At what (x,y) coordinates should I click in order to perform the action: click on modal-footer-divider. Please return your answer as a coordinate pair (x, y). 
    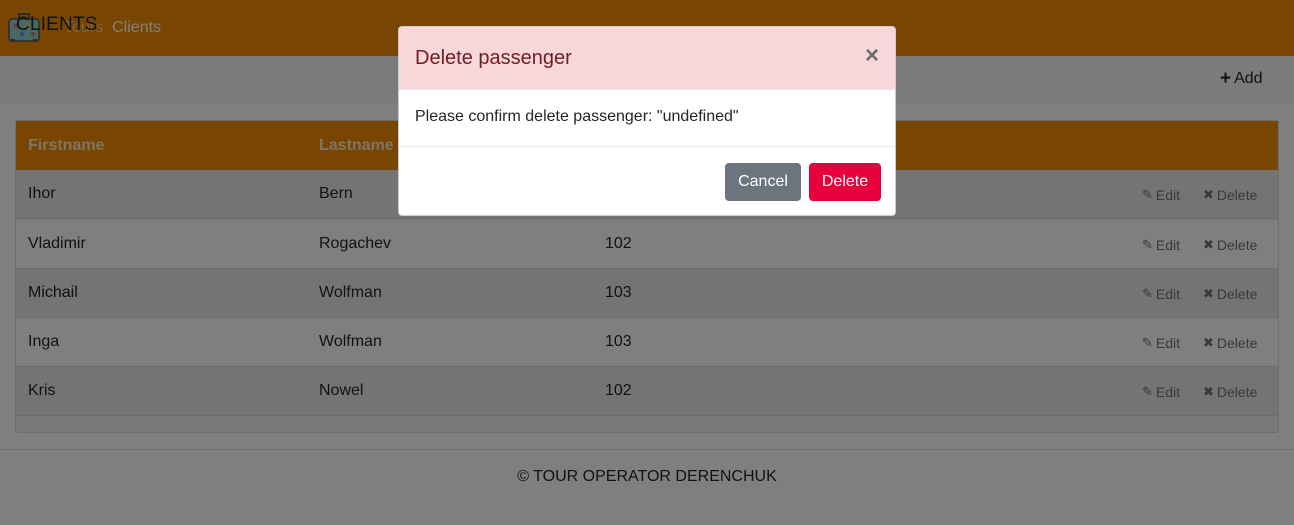
    Looking at the image, I should click on (647, 146).